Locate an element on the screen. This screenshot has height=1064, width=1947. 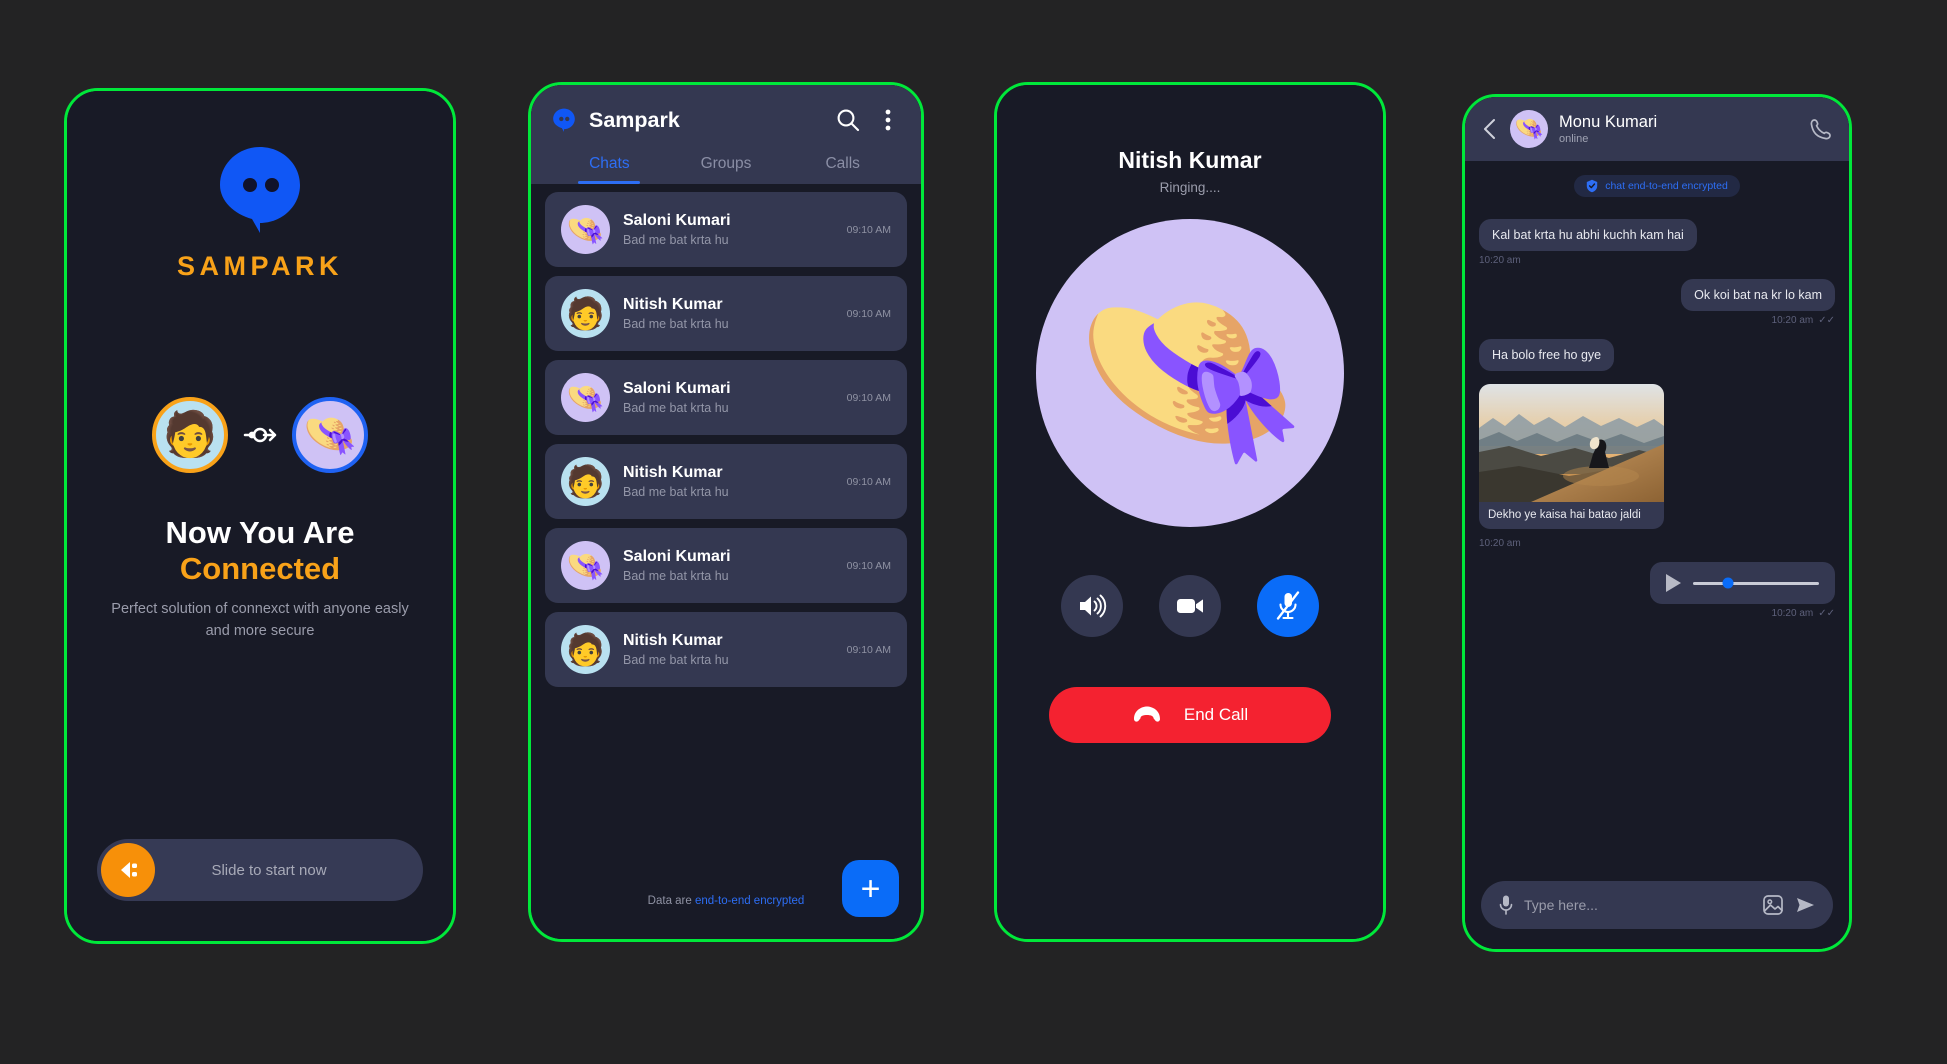
play-icon is located at coordinates (1673, 583).